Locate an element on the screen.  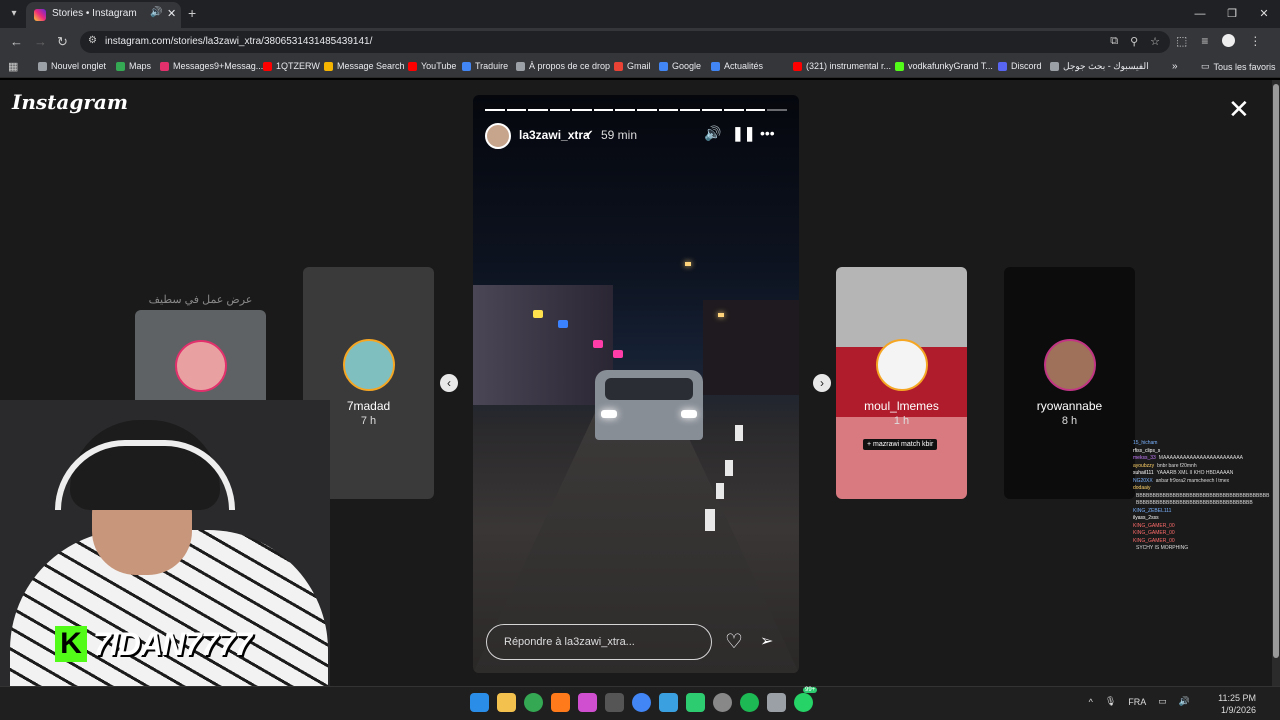
apps-grid-icon: ▦ is located at coordinates (13, 66).